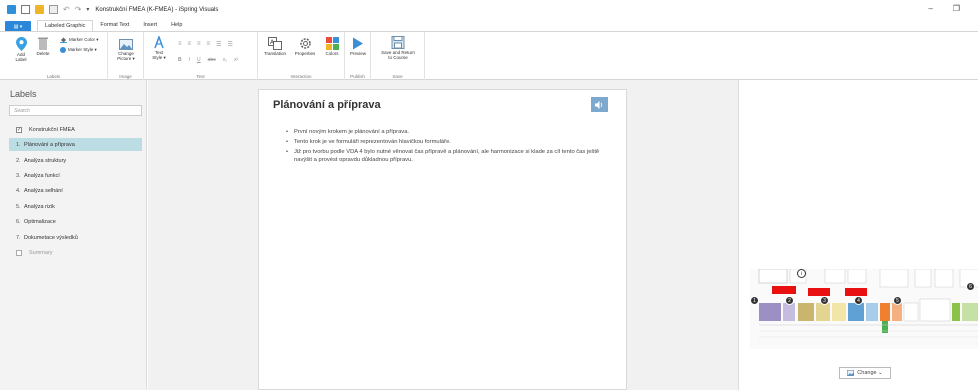  I want to click on speaker-icon, so click(599, 104).